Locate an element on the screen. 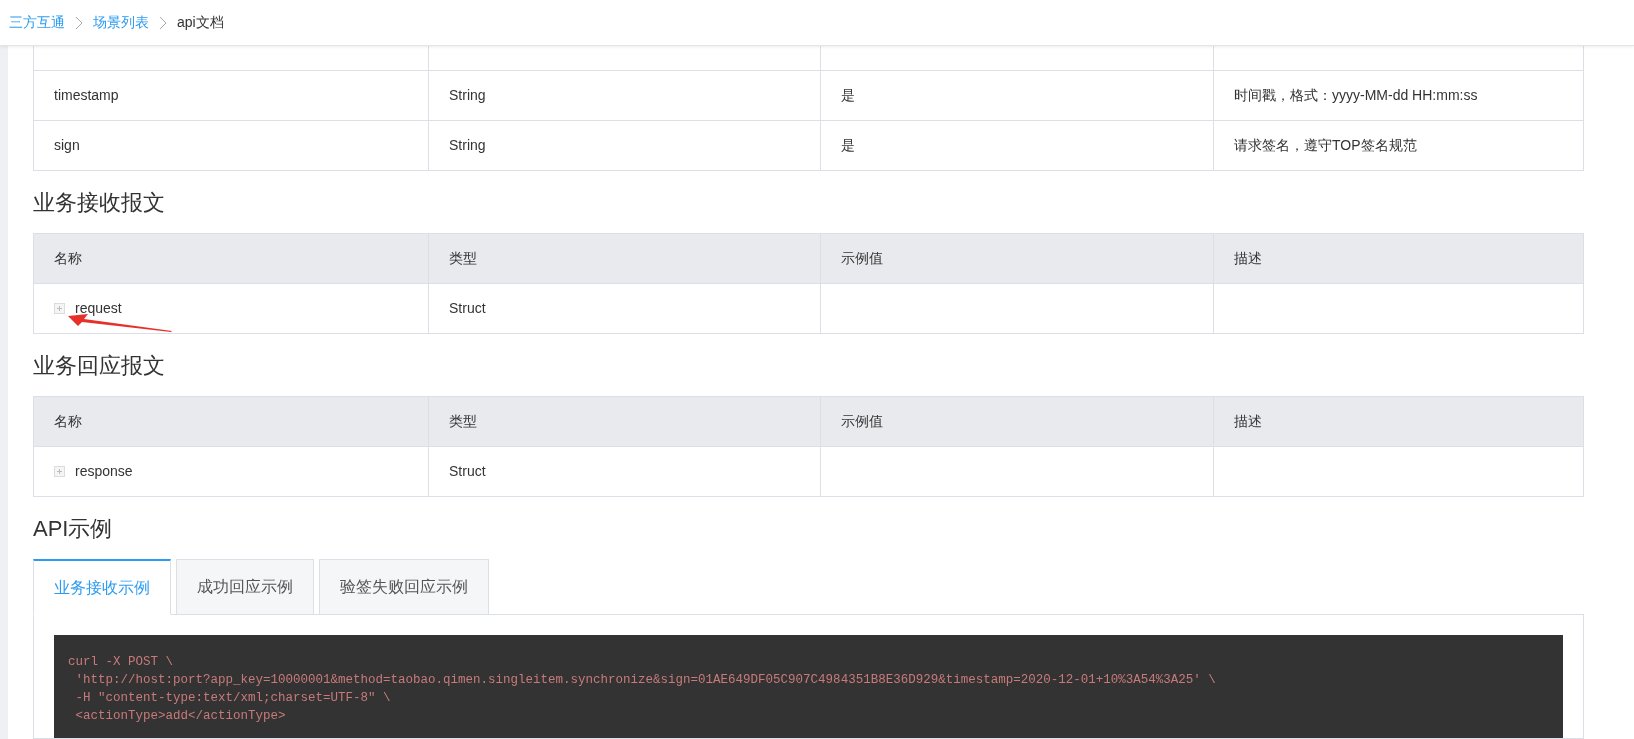  section-title: 业务回应报文 is located at coordinates (99, 365).